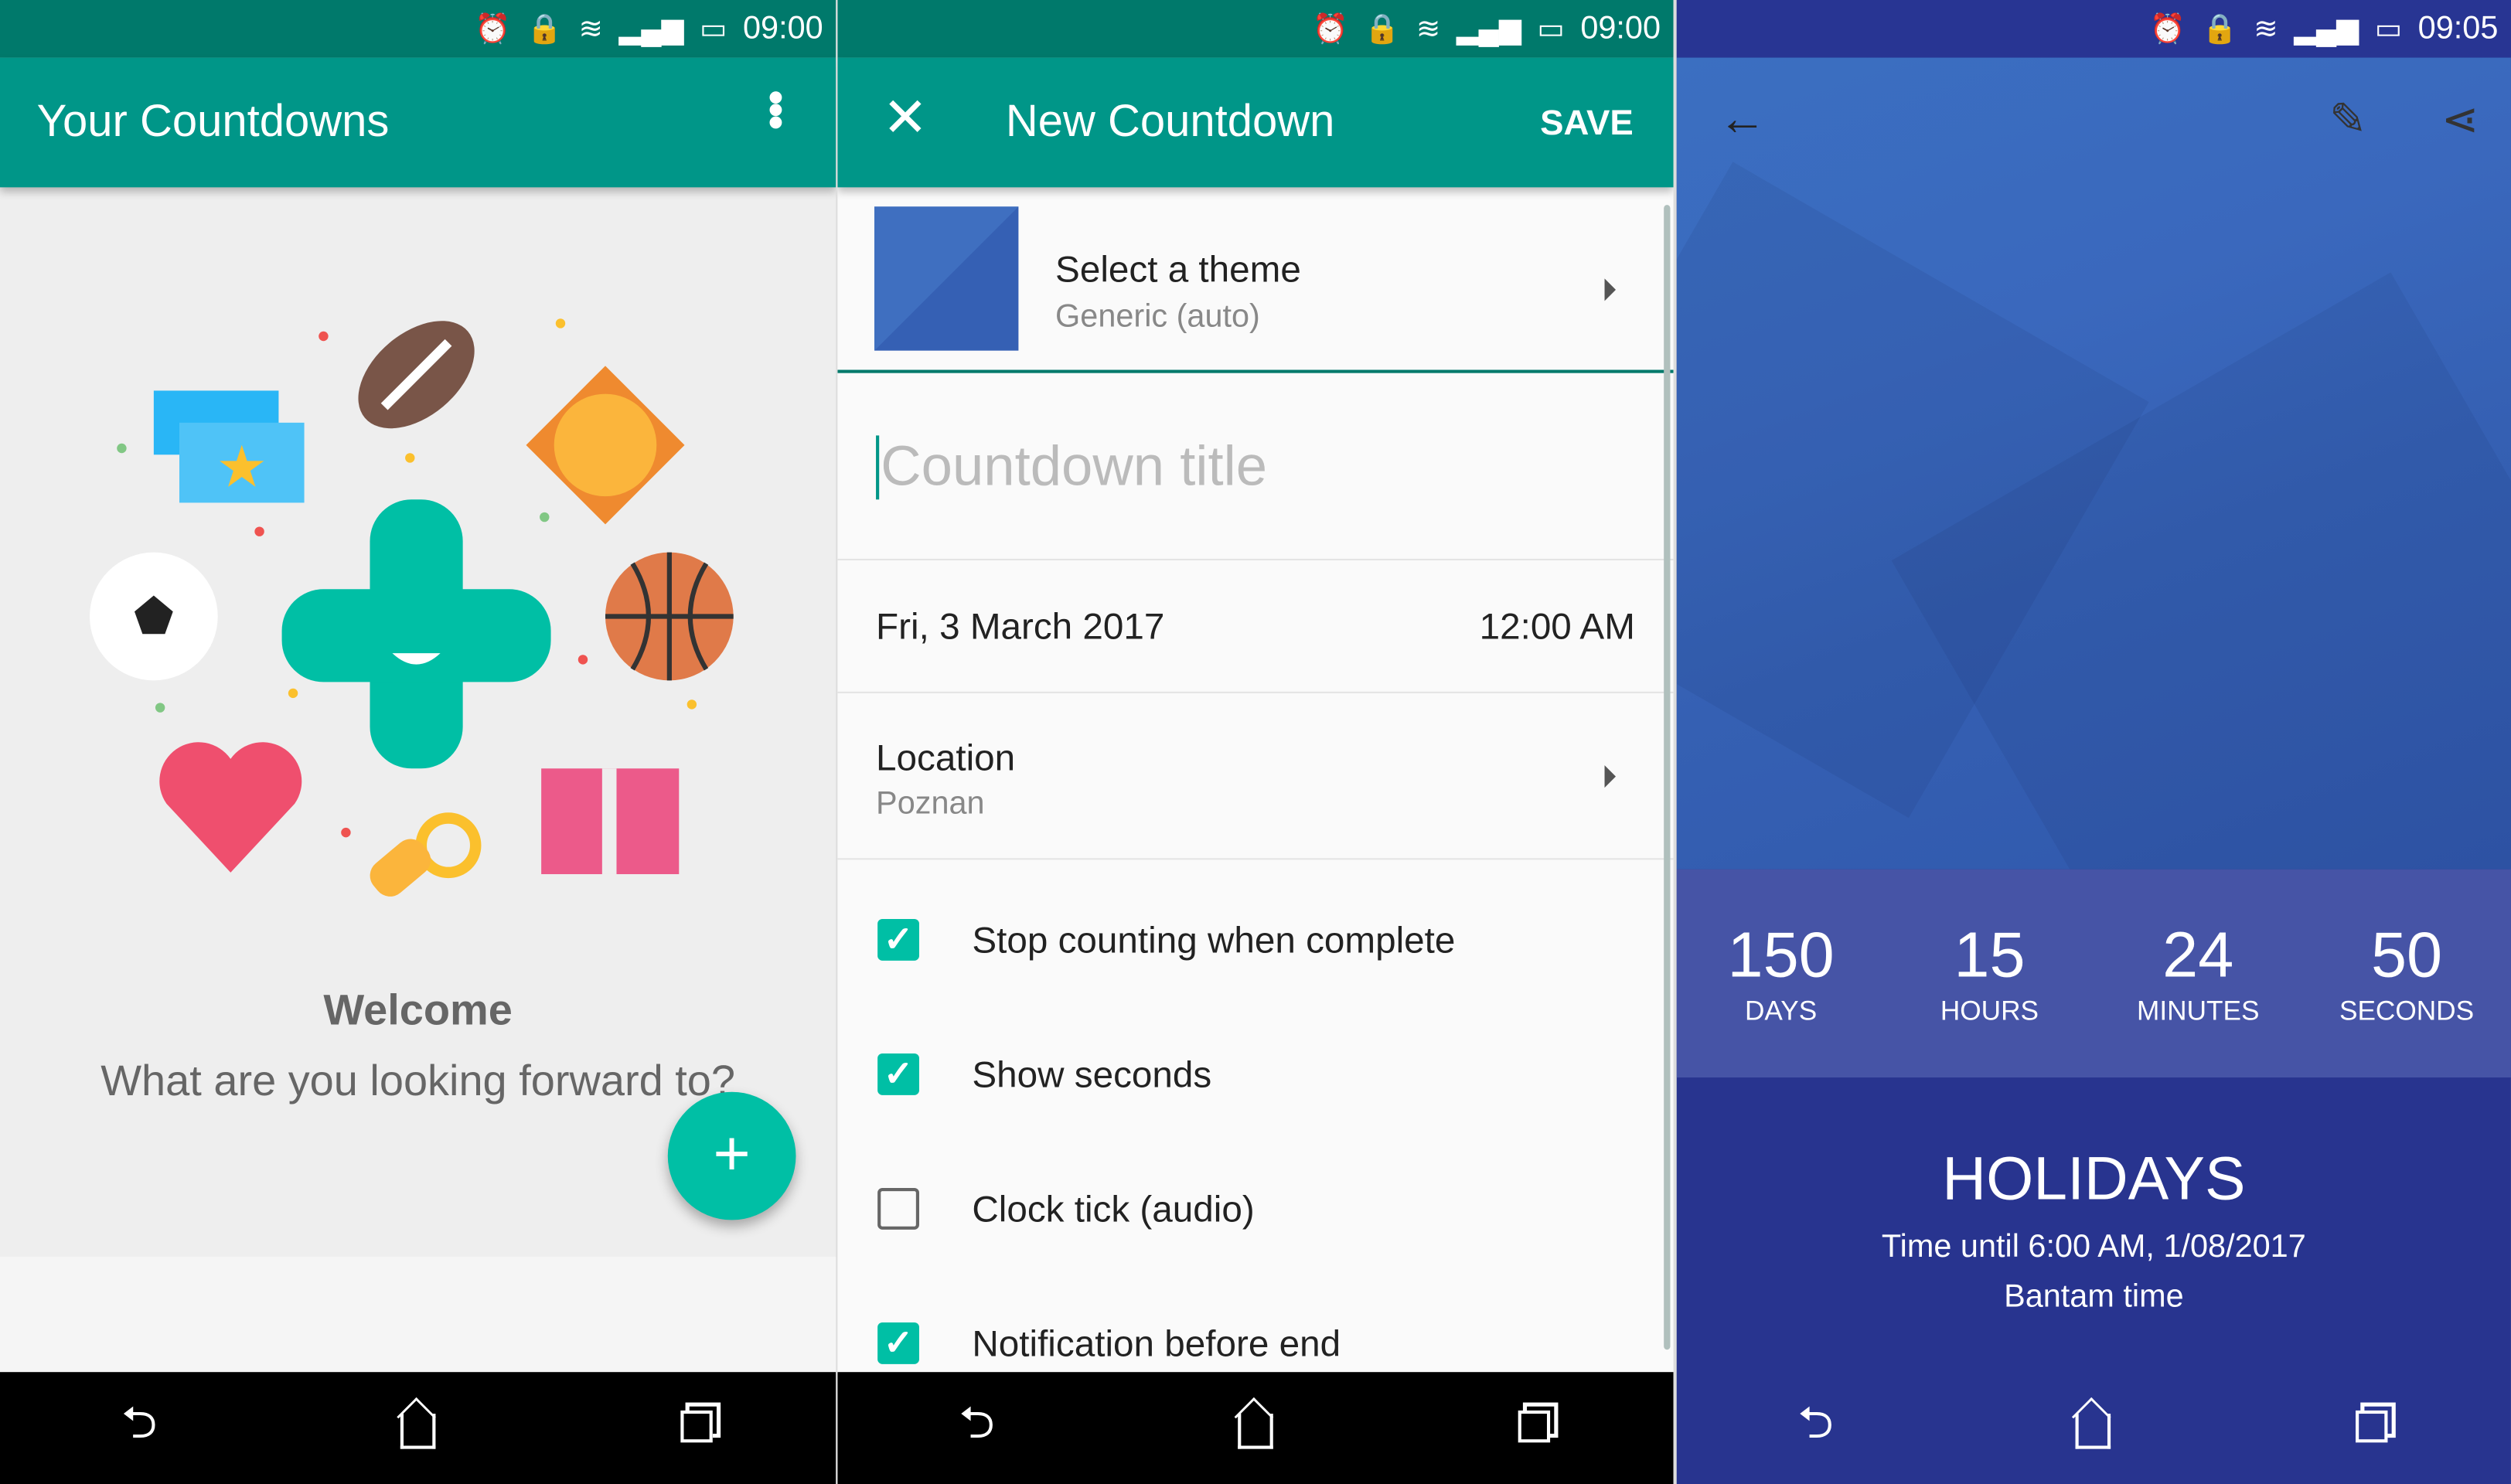 The height and width of the screenshot is (1484, 2511). I want to click on app-bar: ✕ New Countdown SAVE, so click(1256, 122).